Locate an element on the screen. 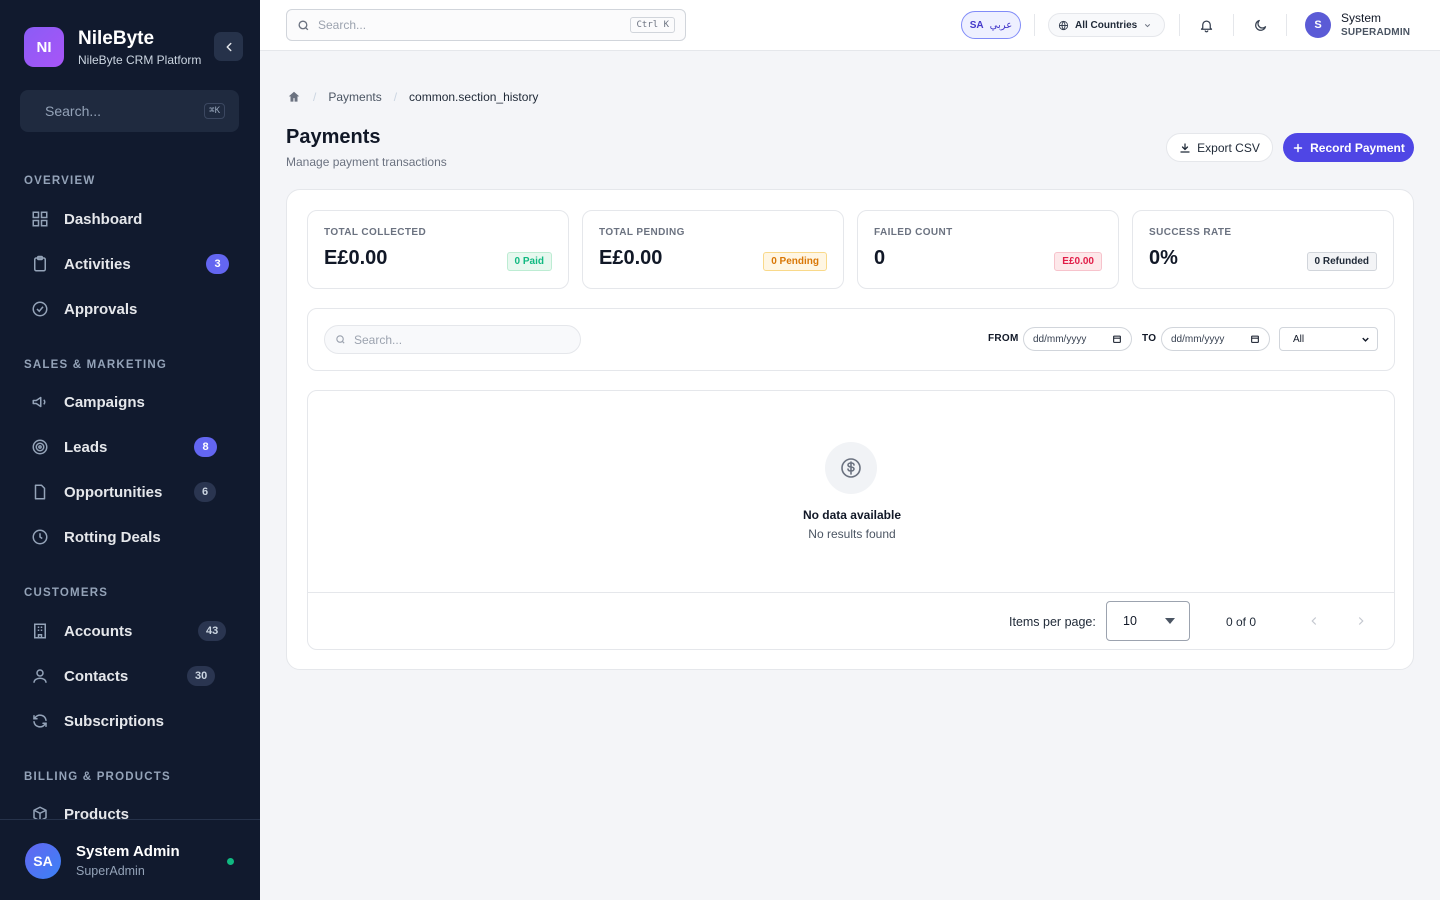 The height and width of the screenshot is (900, 1440). avatar: S is located at coordinates (1318, 25).